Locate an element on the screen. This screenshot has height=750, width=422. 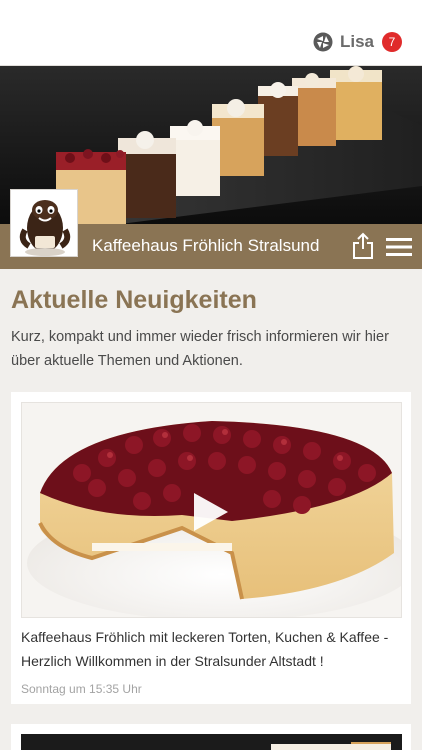
share-icon is located at coordinates (363, 246).